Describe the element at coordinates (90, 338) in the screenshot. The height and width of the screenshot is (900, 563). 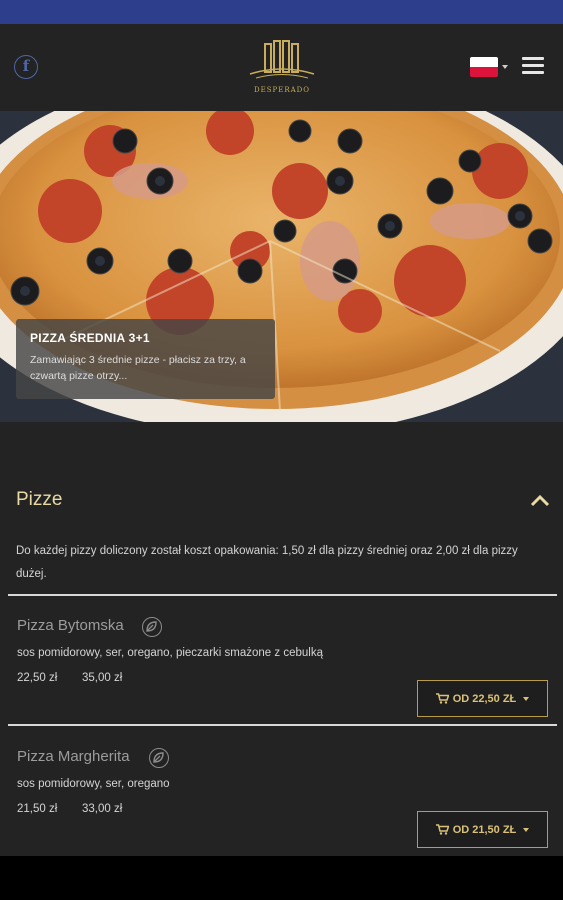
I see `promo-title: PIZZA ŚREDNIA 3+1` at that location.